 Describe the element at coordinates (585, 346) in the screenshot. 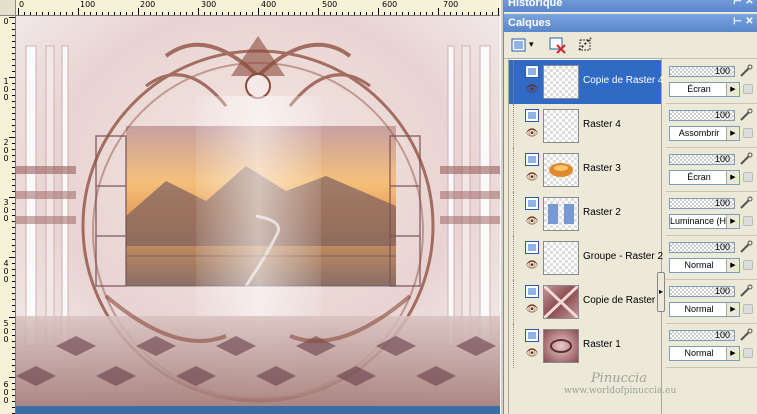

I see `layer-row: 👁 Raster 1` at that location.